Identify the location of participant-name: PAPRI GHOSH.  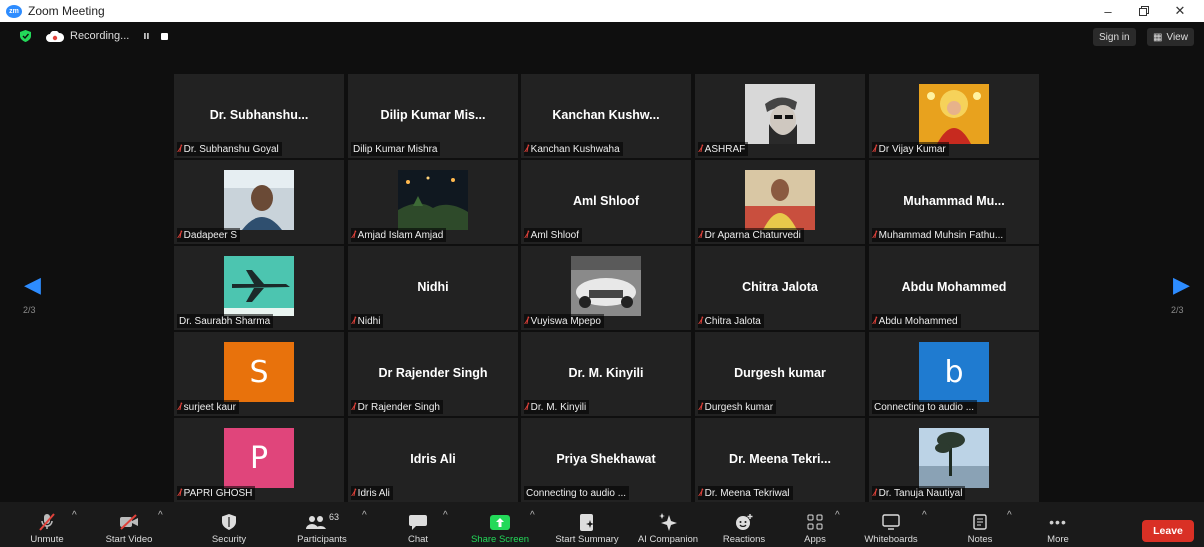
(218, 493).